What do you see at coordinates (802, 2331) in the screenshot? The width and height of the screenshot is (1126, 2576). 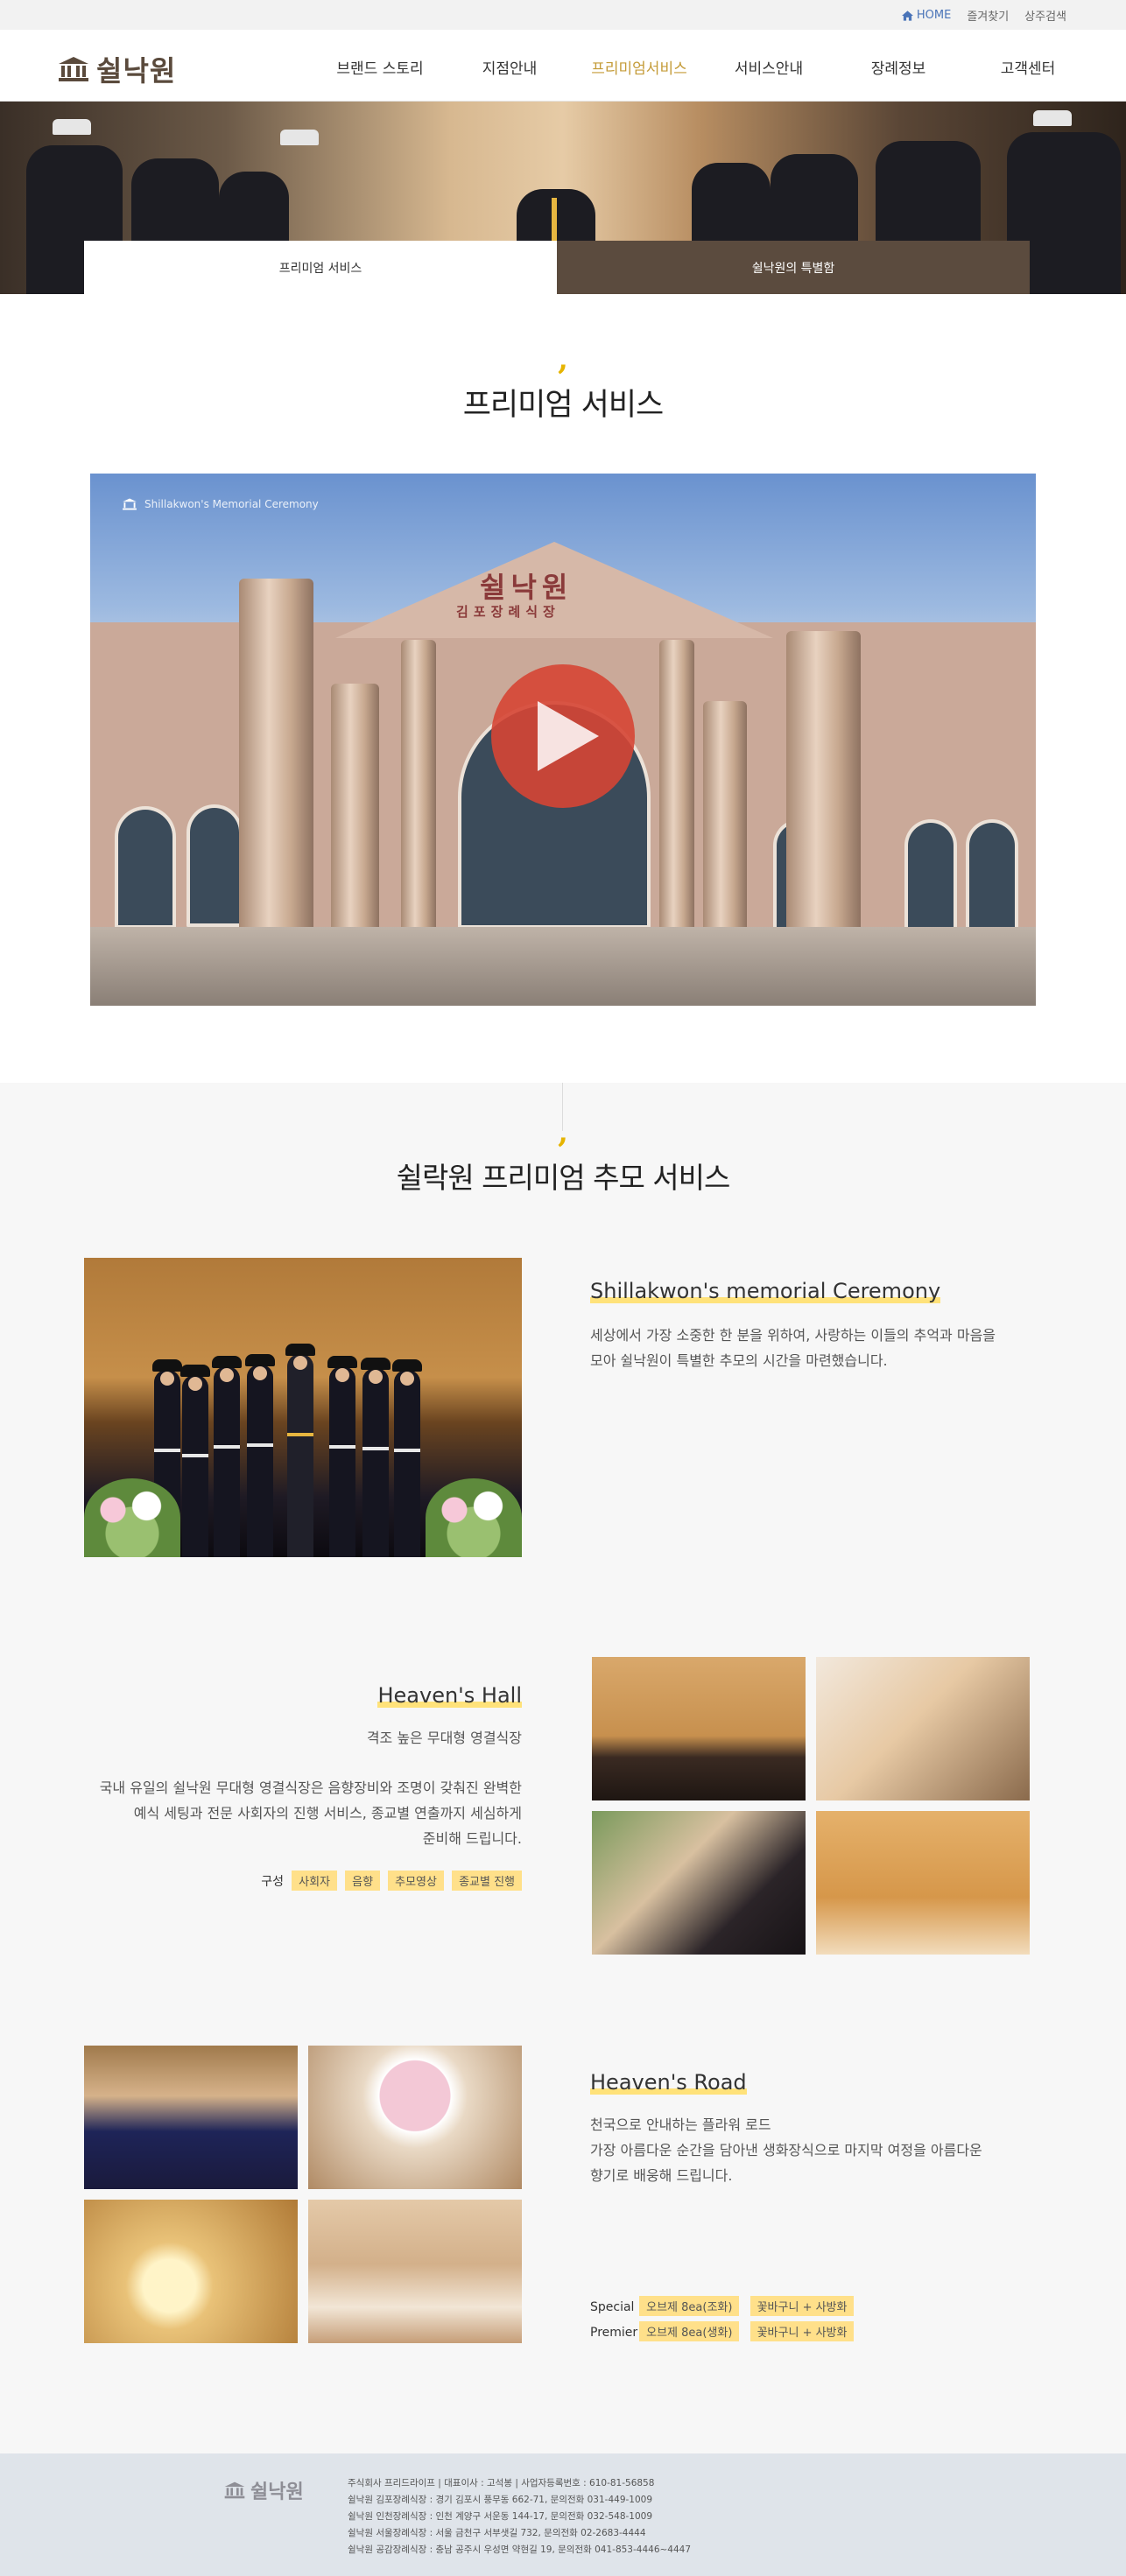 I see `tag-premier-basket: 꽃바구니 + 사방화` at bounding box center [802, 2331].